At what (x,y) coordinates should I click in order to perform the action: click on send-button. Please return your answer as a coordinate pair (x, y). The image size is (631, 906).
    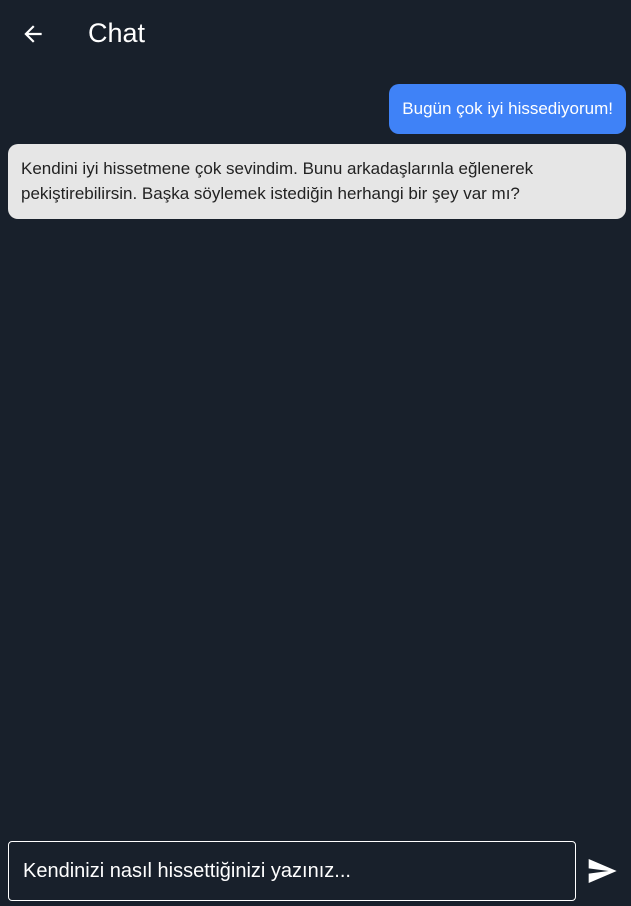
    Looking at the image, I should click on (602, 871).